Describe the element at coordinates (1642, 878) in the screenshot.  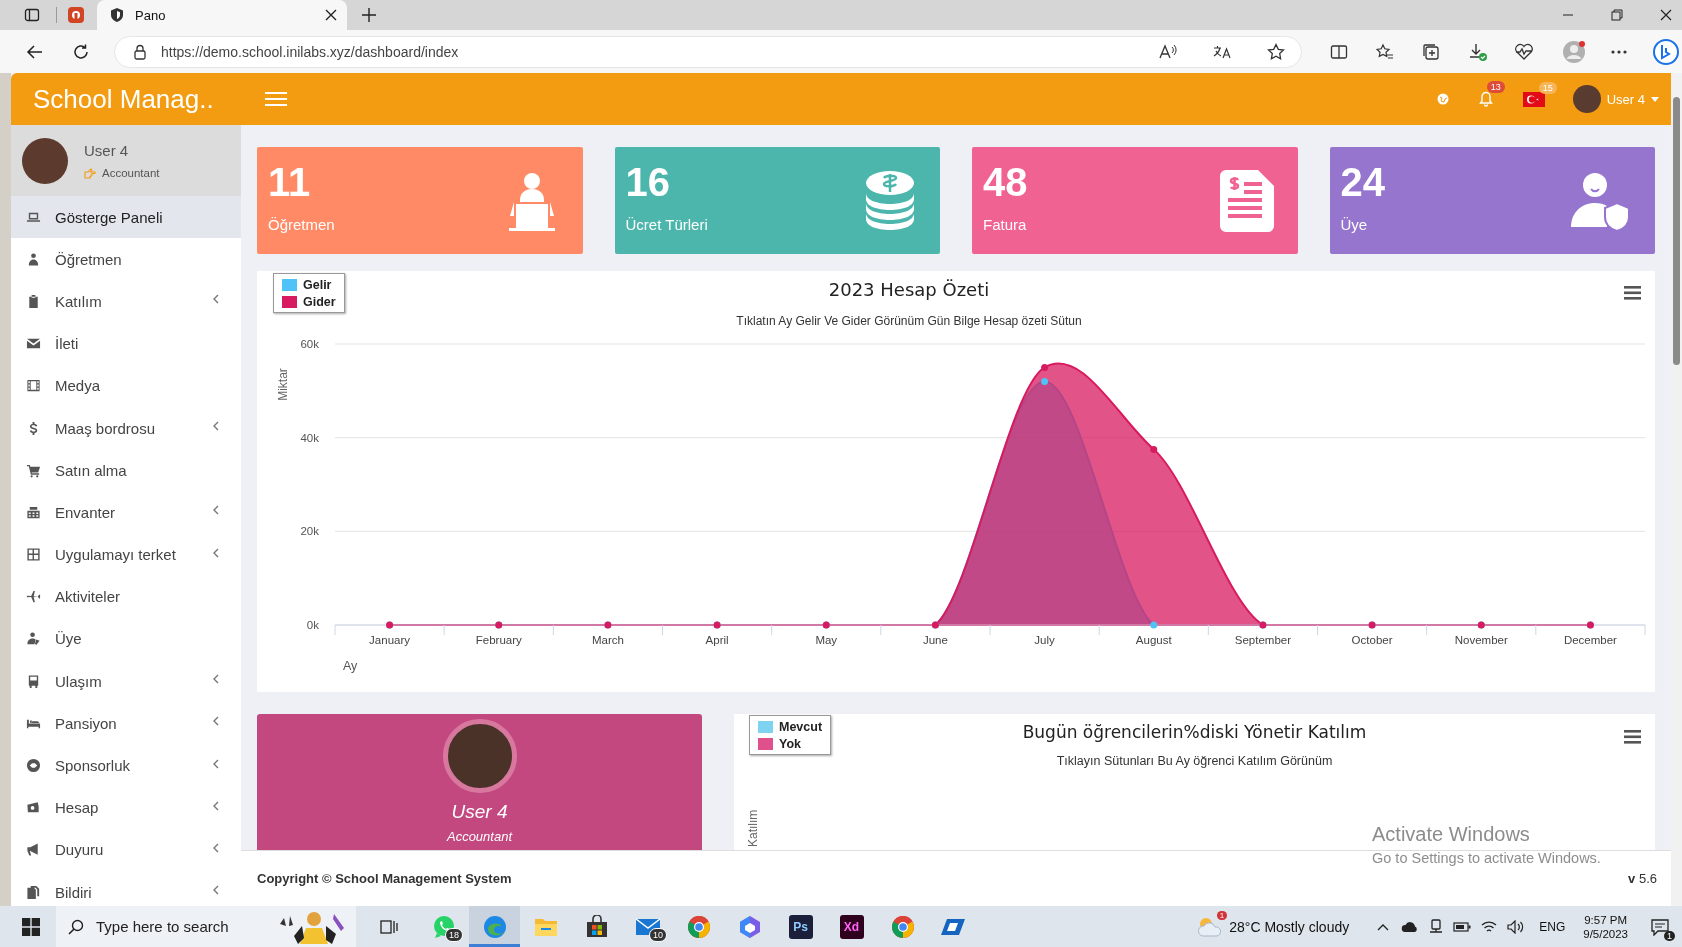
I see `version-text: v 5.6` at that location.